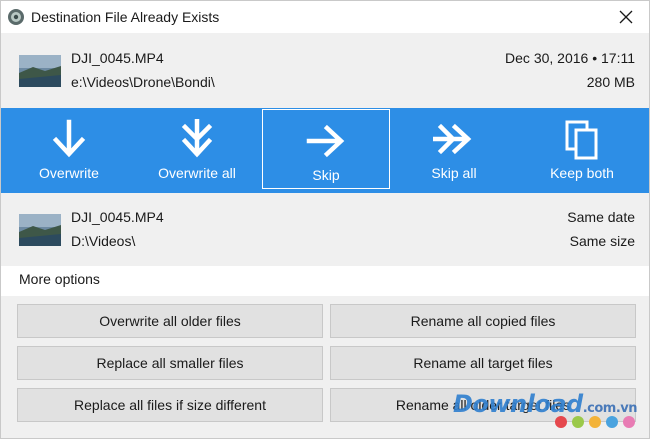 This screenshot has height=439, width=650. What do you see at coordinates (570, 58) in the screenshot?
I see `source-file-date: Dec 30, 2016 • 17:11` at bounding box center [570, 58].